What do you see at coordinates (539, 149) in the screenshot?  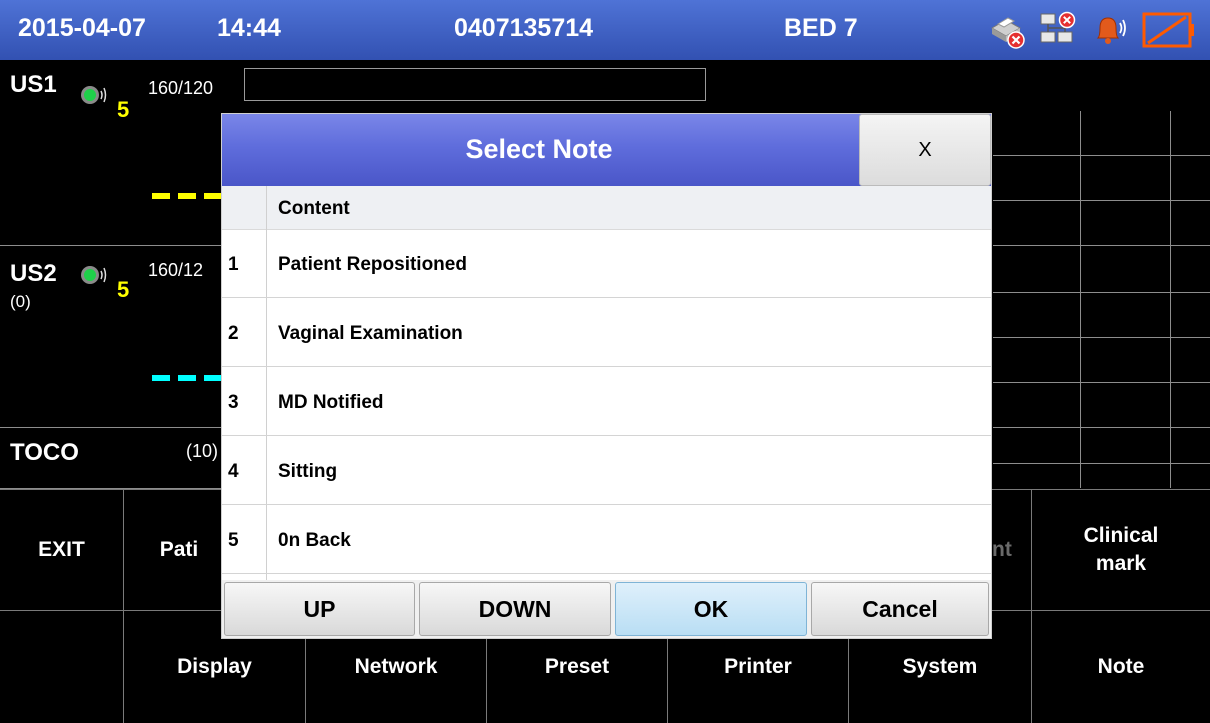 I see `dialog-title: Select Note` at bounding box center [539, 149].